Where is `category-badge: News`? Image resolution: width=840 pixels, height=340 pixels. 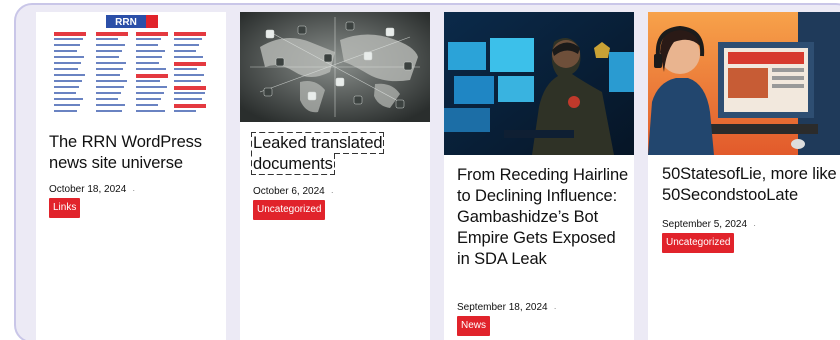 category-badge: News is located at coordinates (474, 326).